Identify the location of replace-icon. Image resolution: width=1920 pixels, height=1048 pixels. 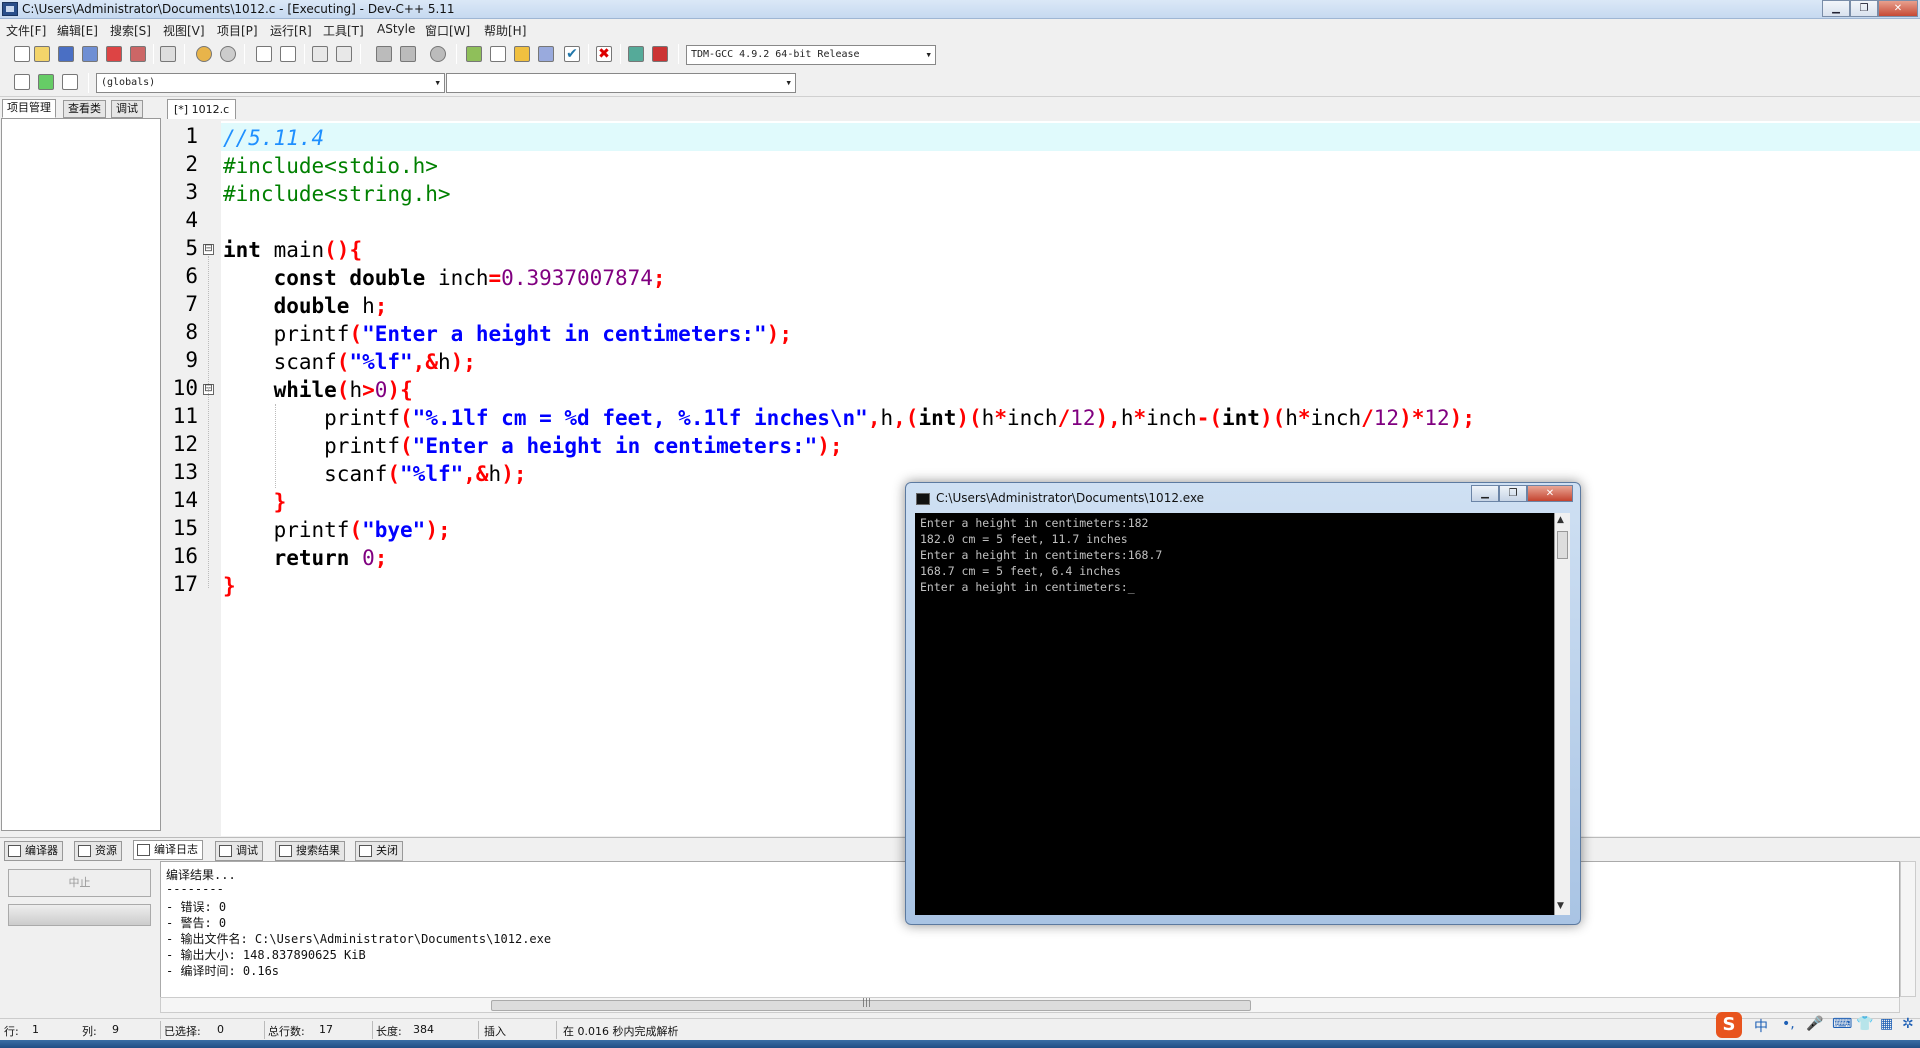
(288, 54).